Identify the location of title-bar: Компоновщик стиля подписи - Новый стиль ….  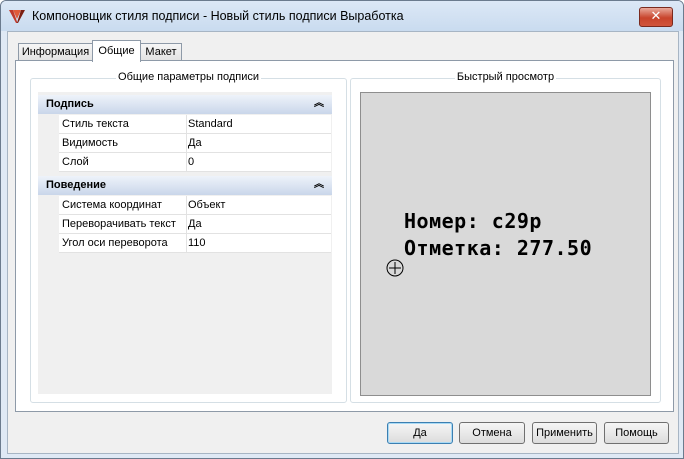
(342, 16).